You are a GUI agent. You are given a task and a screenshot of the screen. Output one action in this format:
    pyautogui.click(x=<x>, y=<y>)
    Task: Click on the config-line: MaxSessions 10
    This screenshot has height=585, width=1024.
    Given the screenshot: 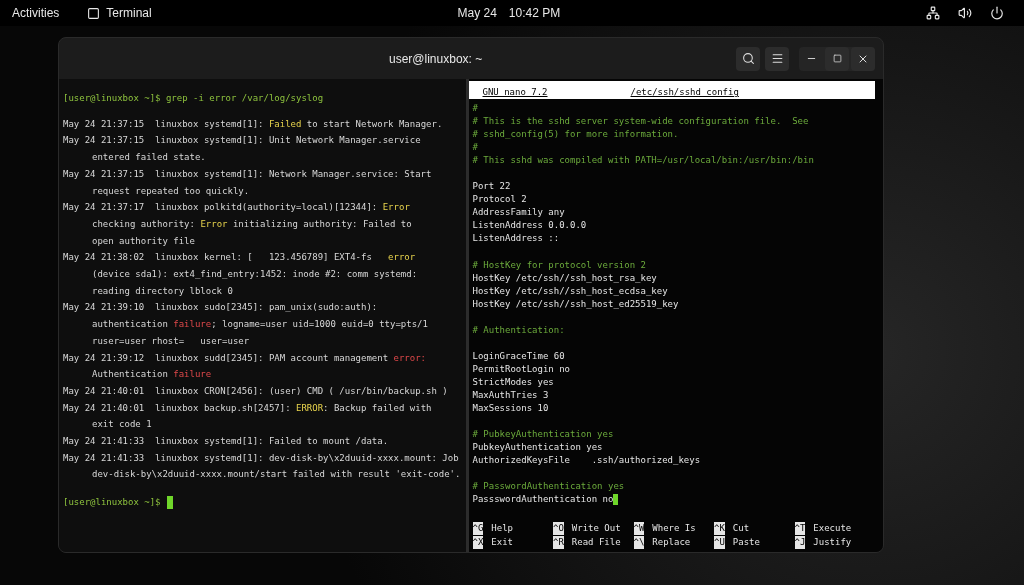 What is the action you would take?
    pyautogui.click(x=511, y=409)
    